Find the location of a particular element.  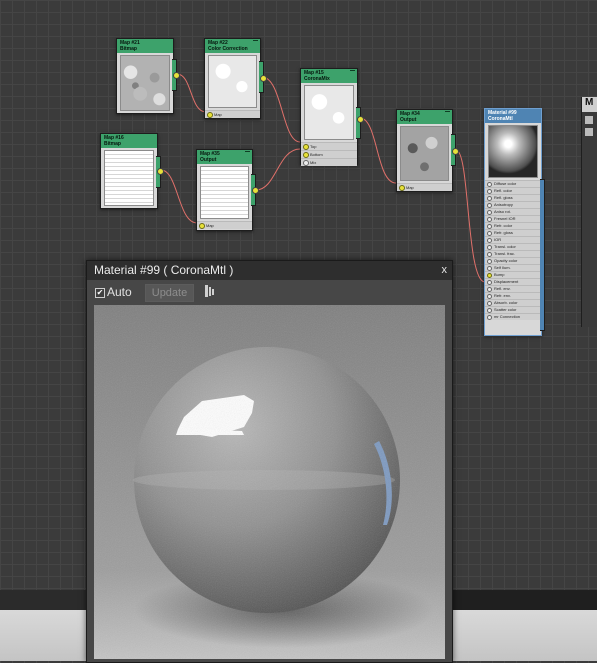

material-slot: Transl. frac. is located at coordinates (513, 253).